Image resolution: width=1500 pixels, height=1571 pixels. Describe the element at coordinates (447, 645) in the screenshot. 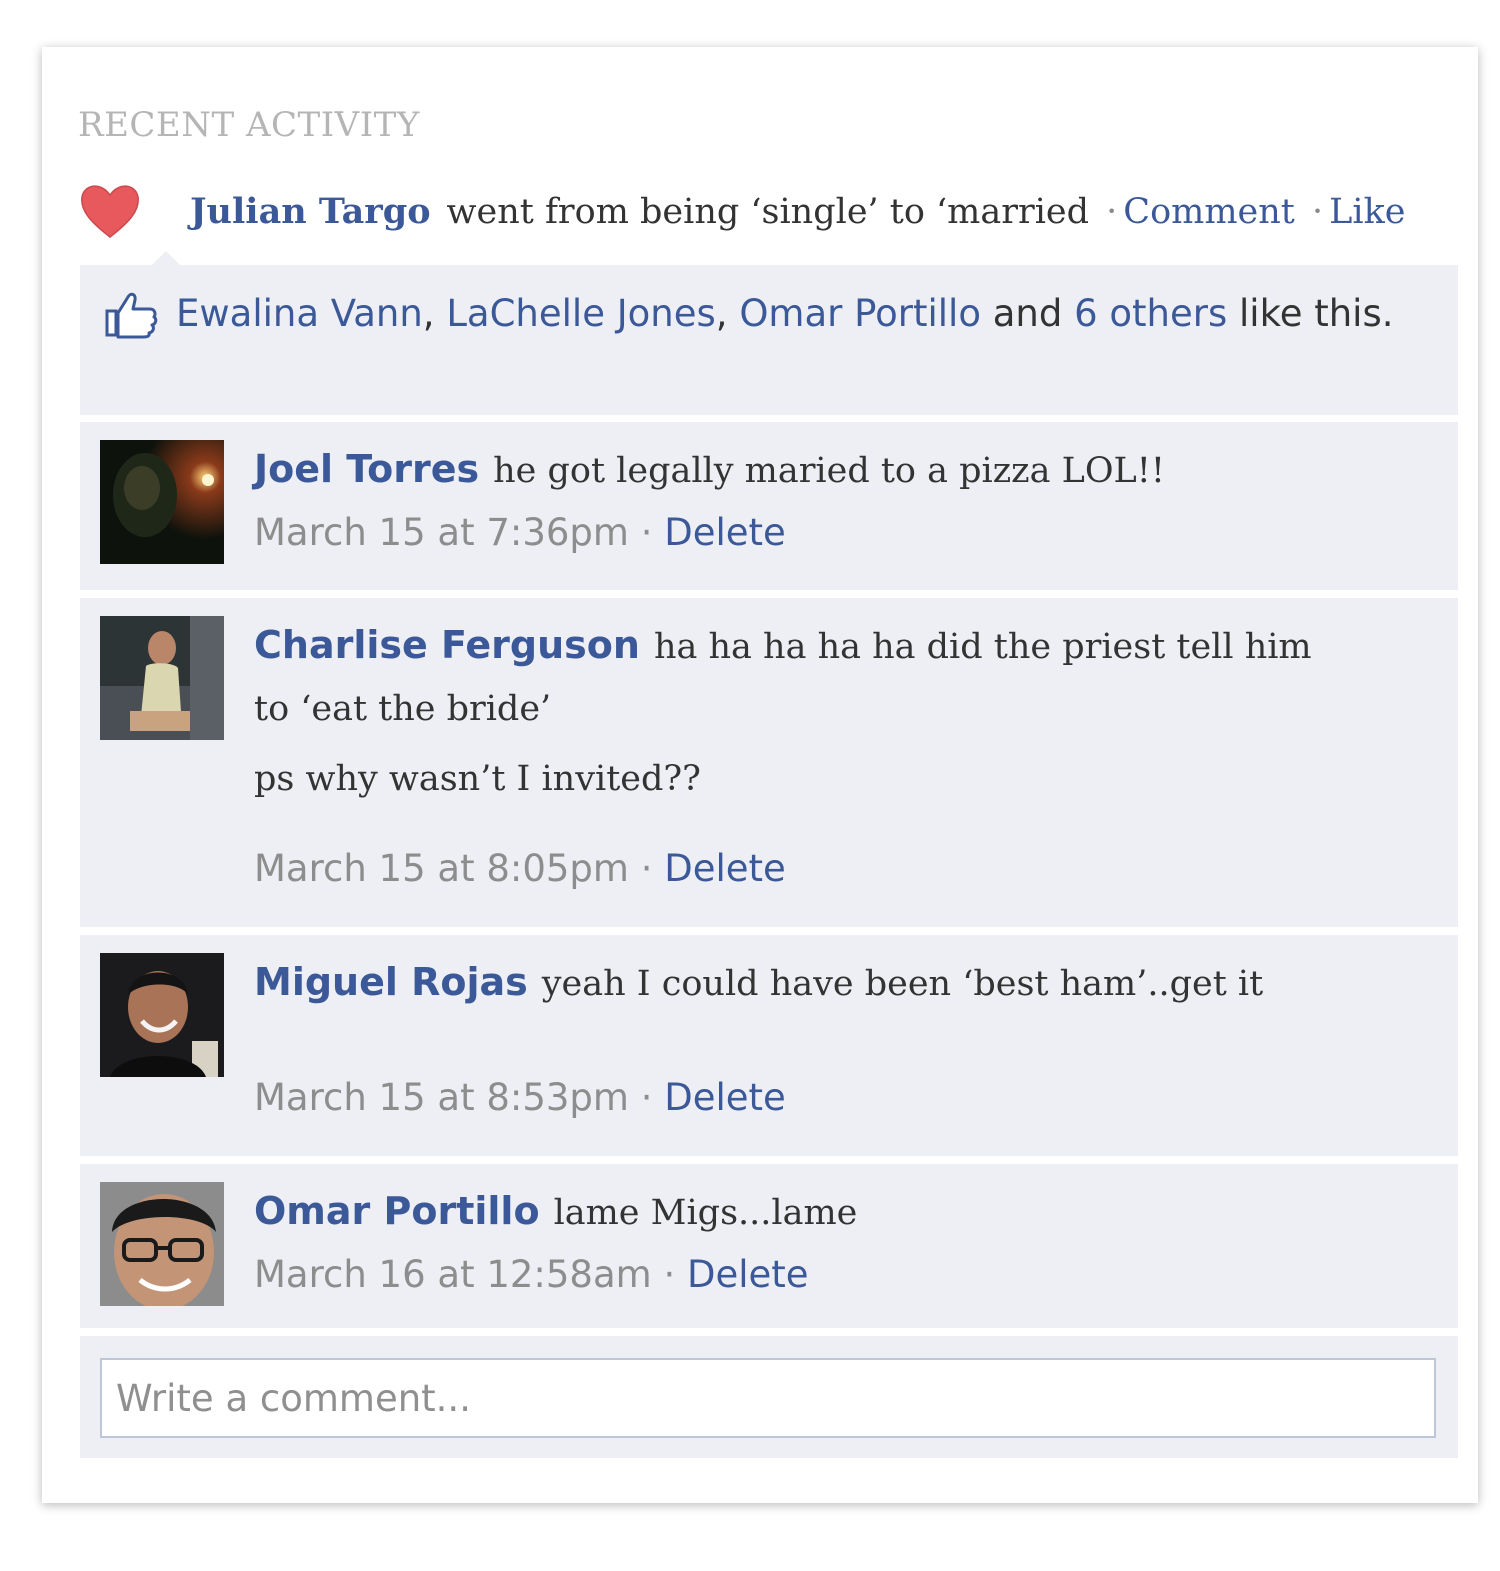

I see `comment-author-link: Charlise Ferguson` at that location.